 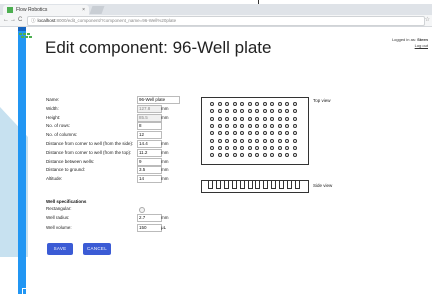 I want to click on browser-tab: Flow Robotics ×, so click(x=46, y=10).